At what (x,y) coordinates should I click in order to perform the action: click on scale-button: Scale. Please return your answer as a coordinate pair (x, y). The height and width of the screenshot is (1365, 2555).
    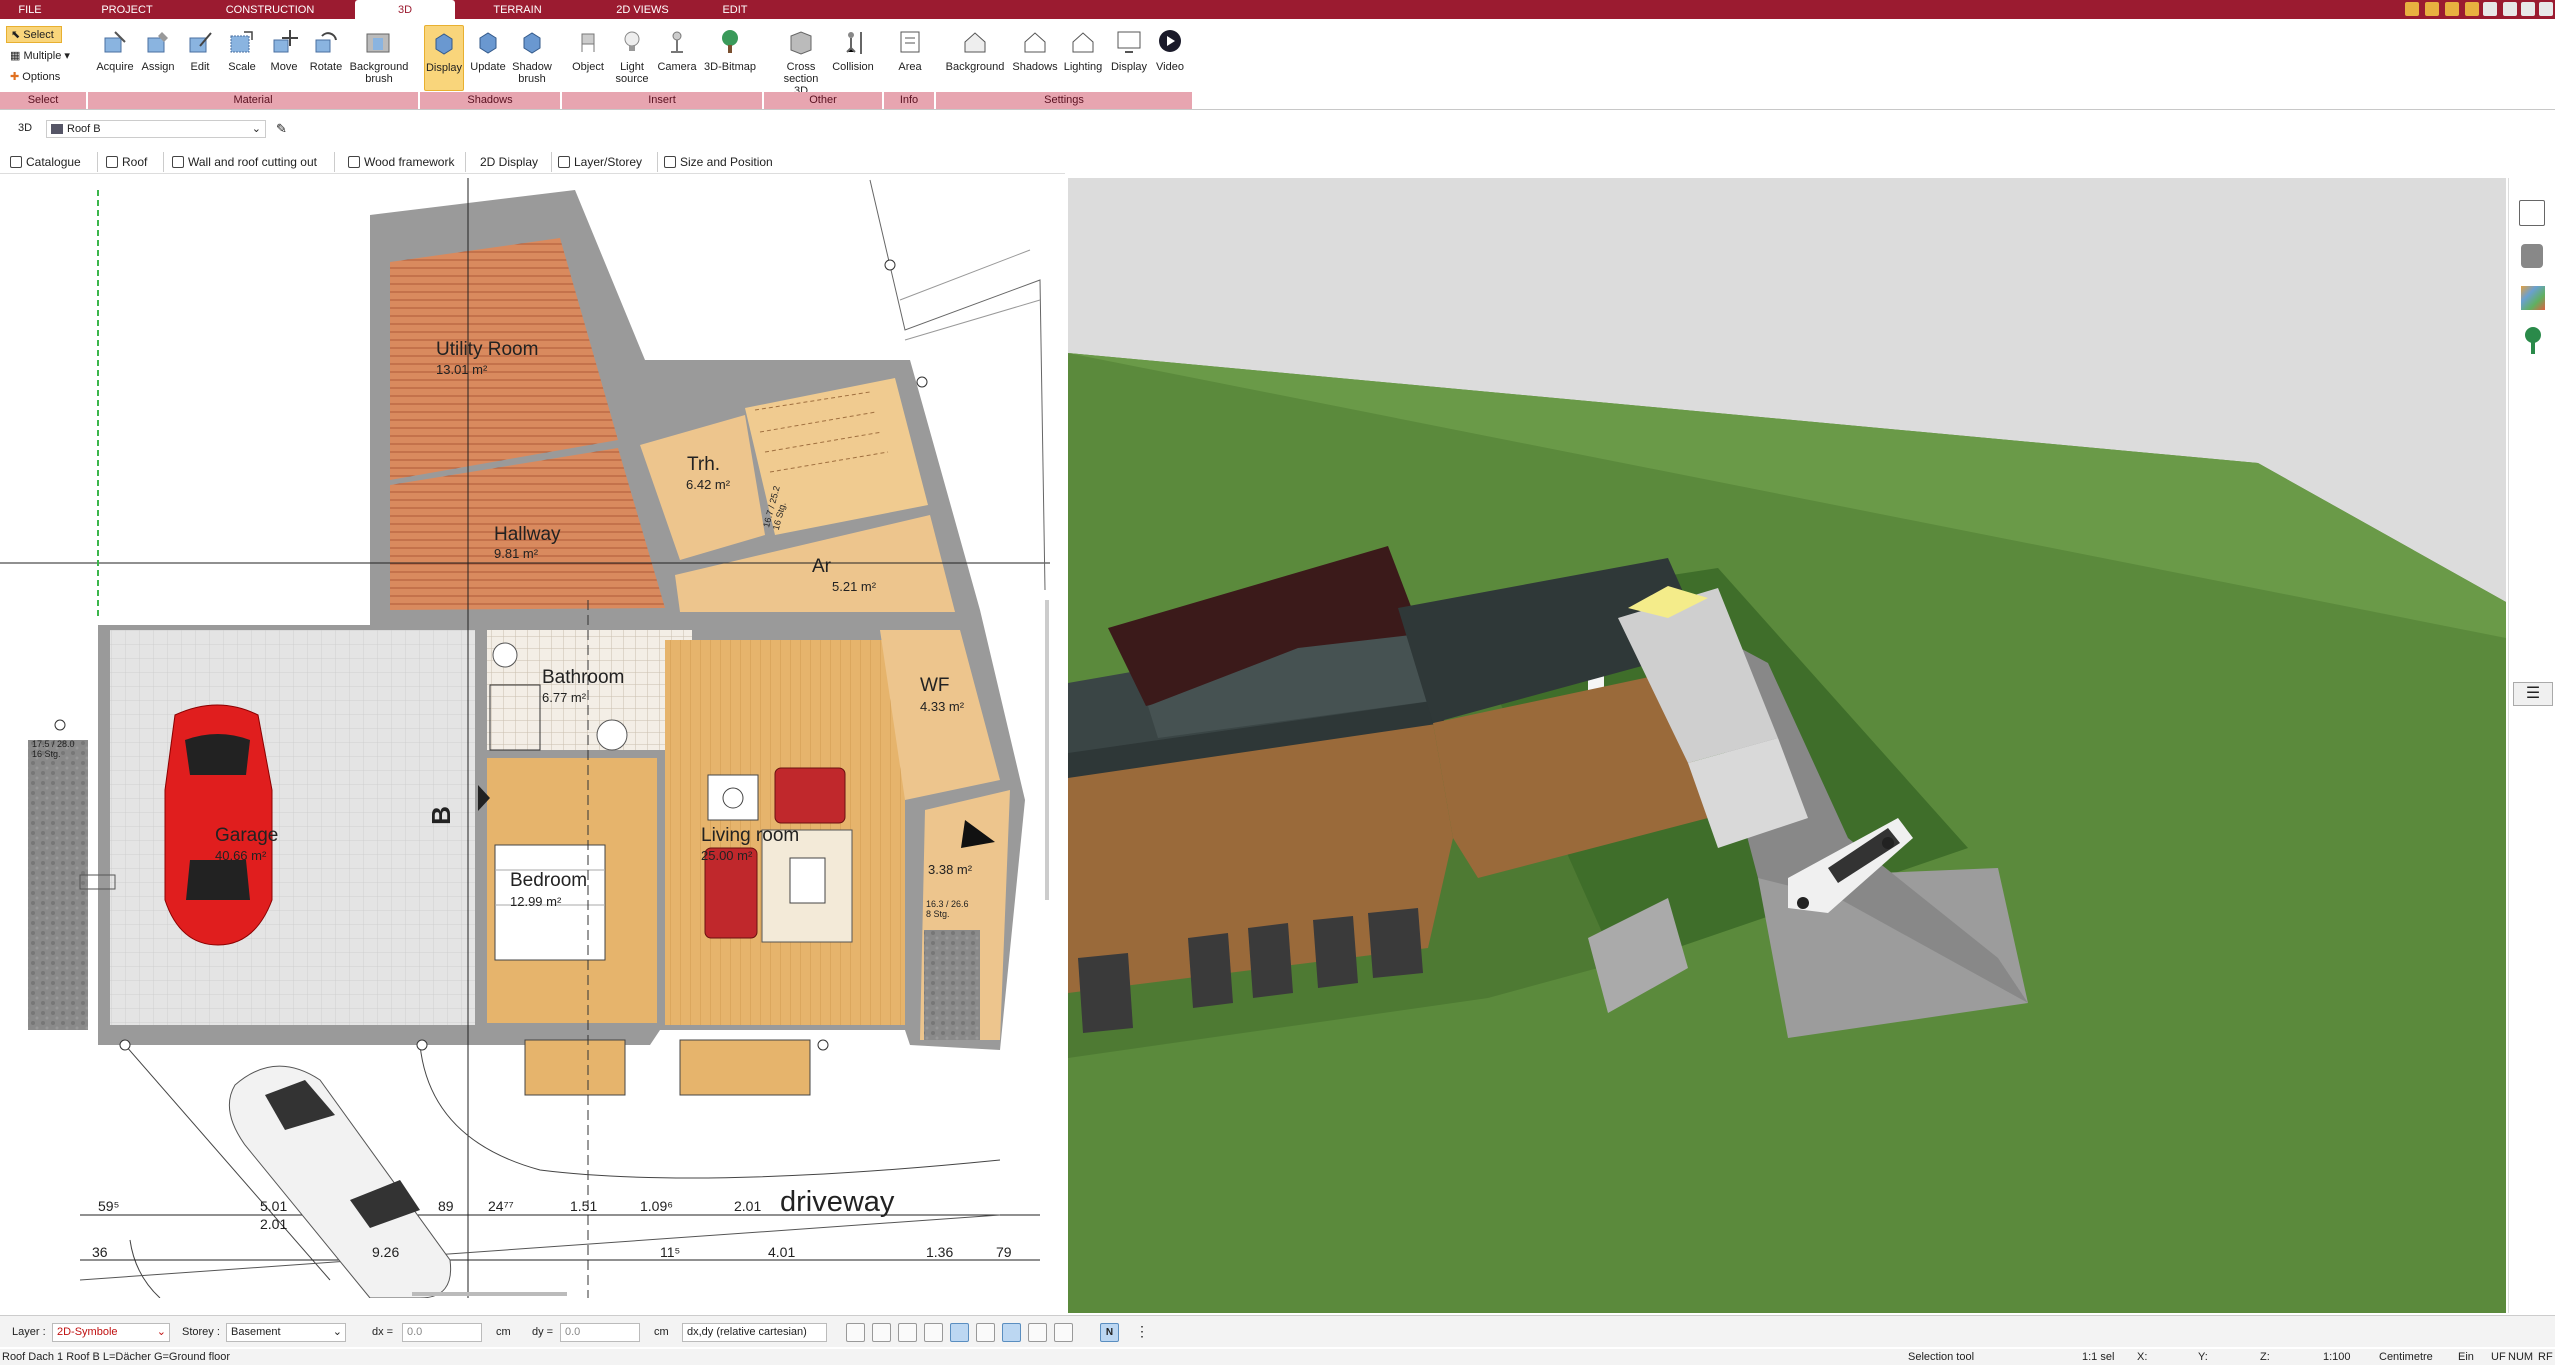
    Looking at the image, I should click on (242, 49).